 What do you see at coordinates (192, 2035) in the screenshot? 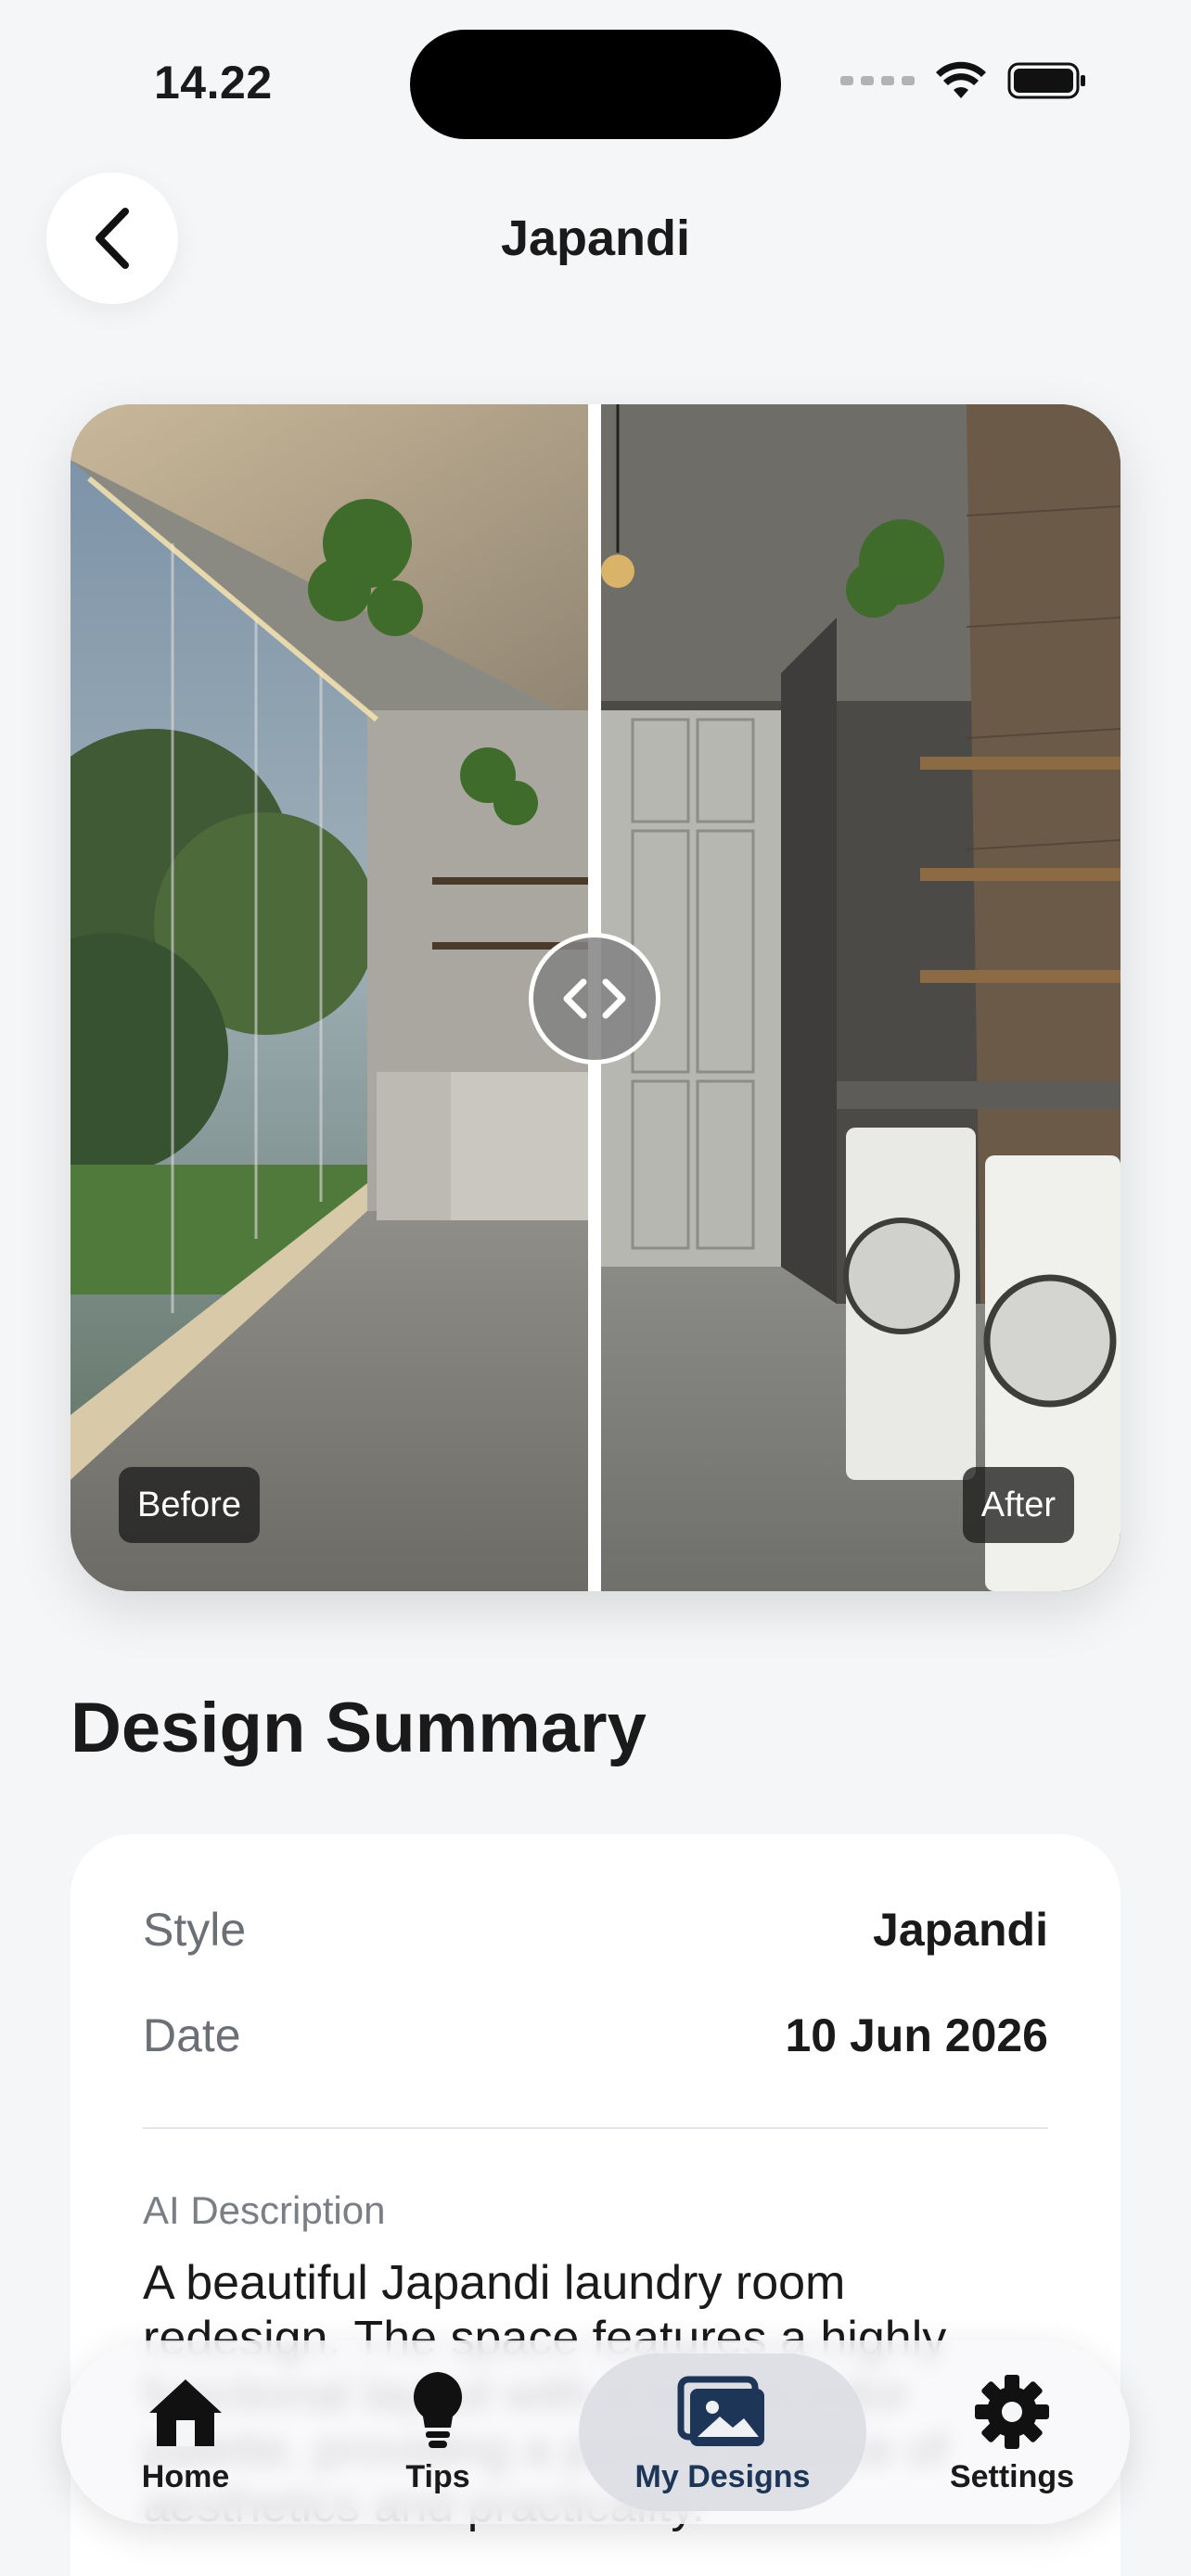
I see `date-label: Date` at bounding box center [192, 2035].